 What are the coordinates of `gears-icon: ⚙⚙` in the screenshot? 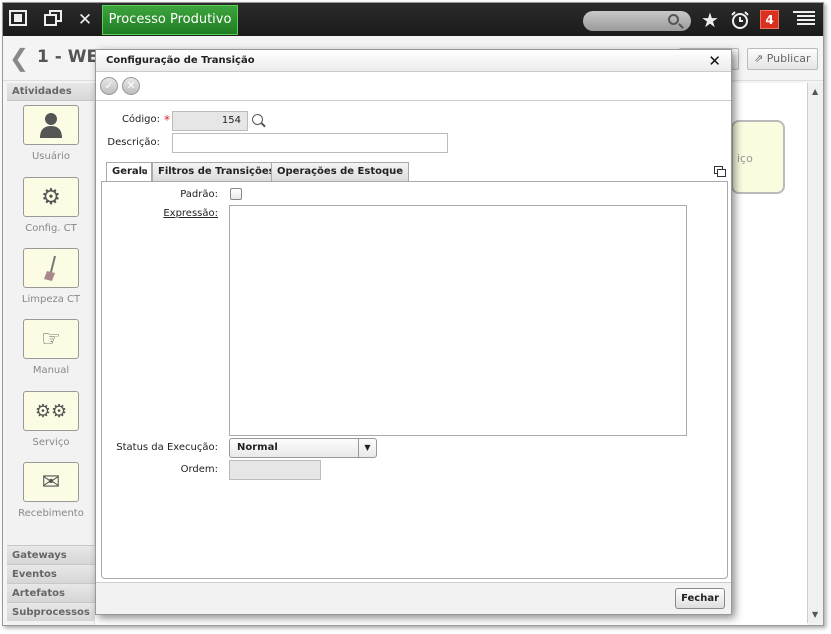 It's located at (51, 411).